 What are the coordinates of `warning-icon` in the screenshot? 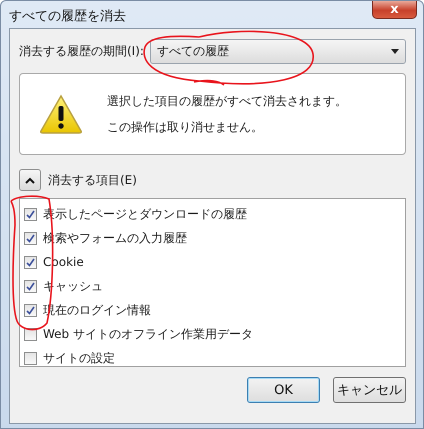 It's located at (61, 114).